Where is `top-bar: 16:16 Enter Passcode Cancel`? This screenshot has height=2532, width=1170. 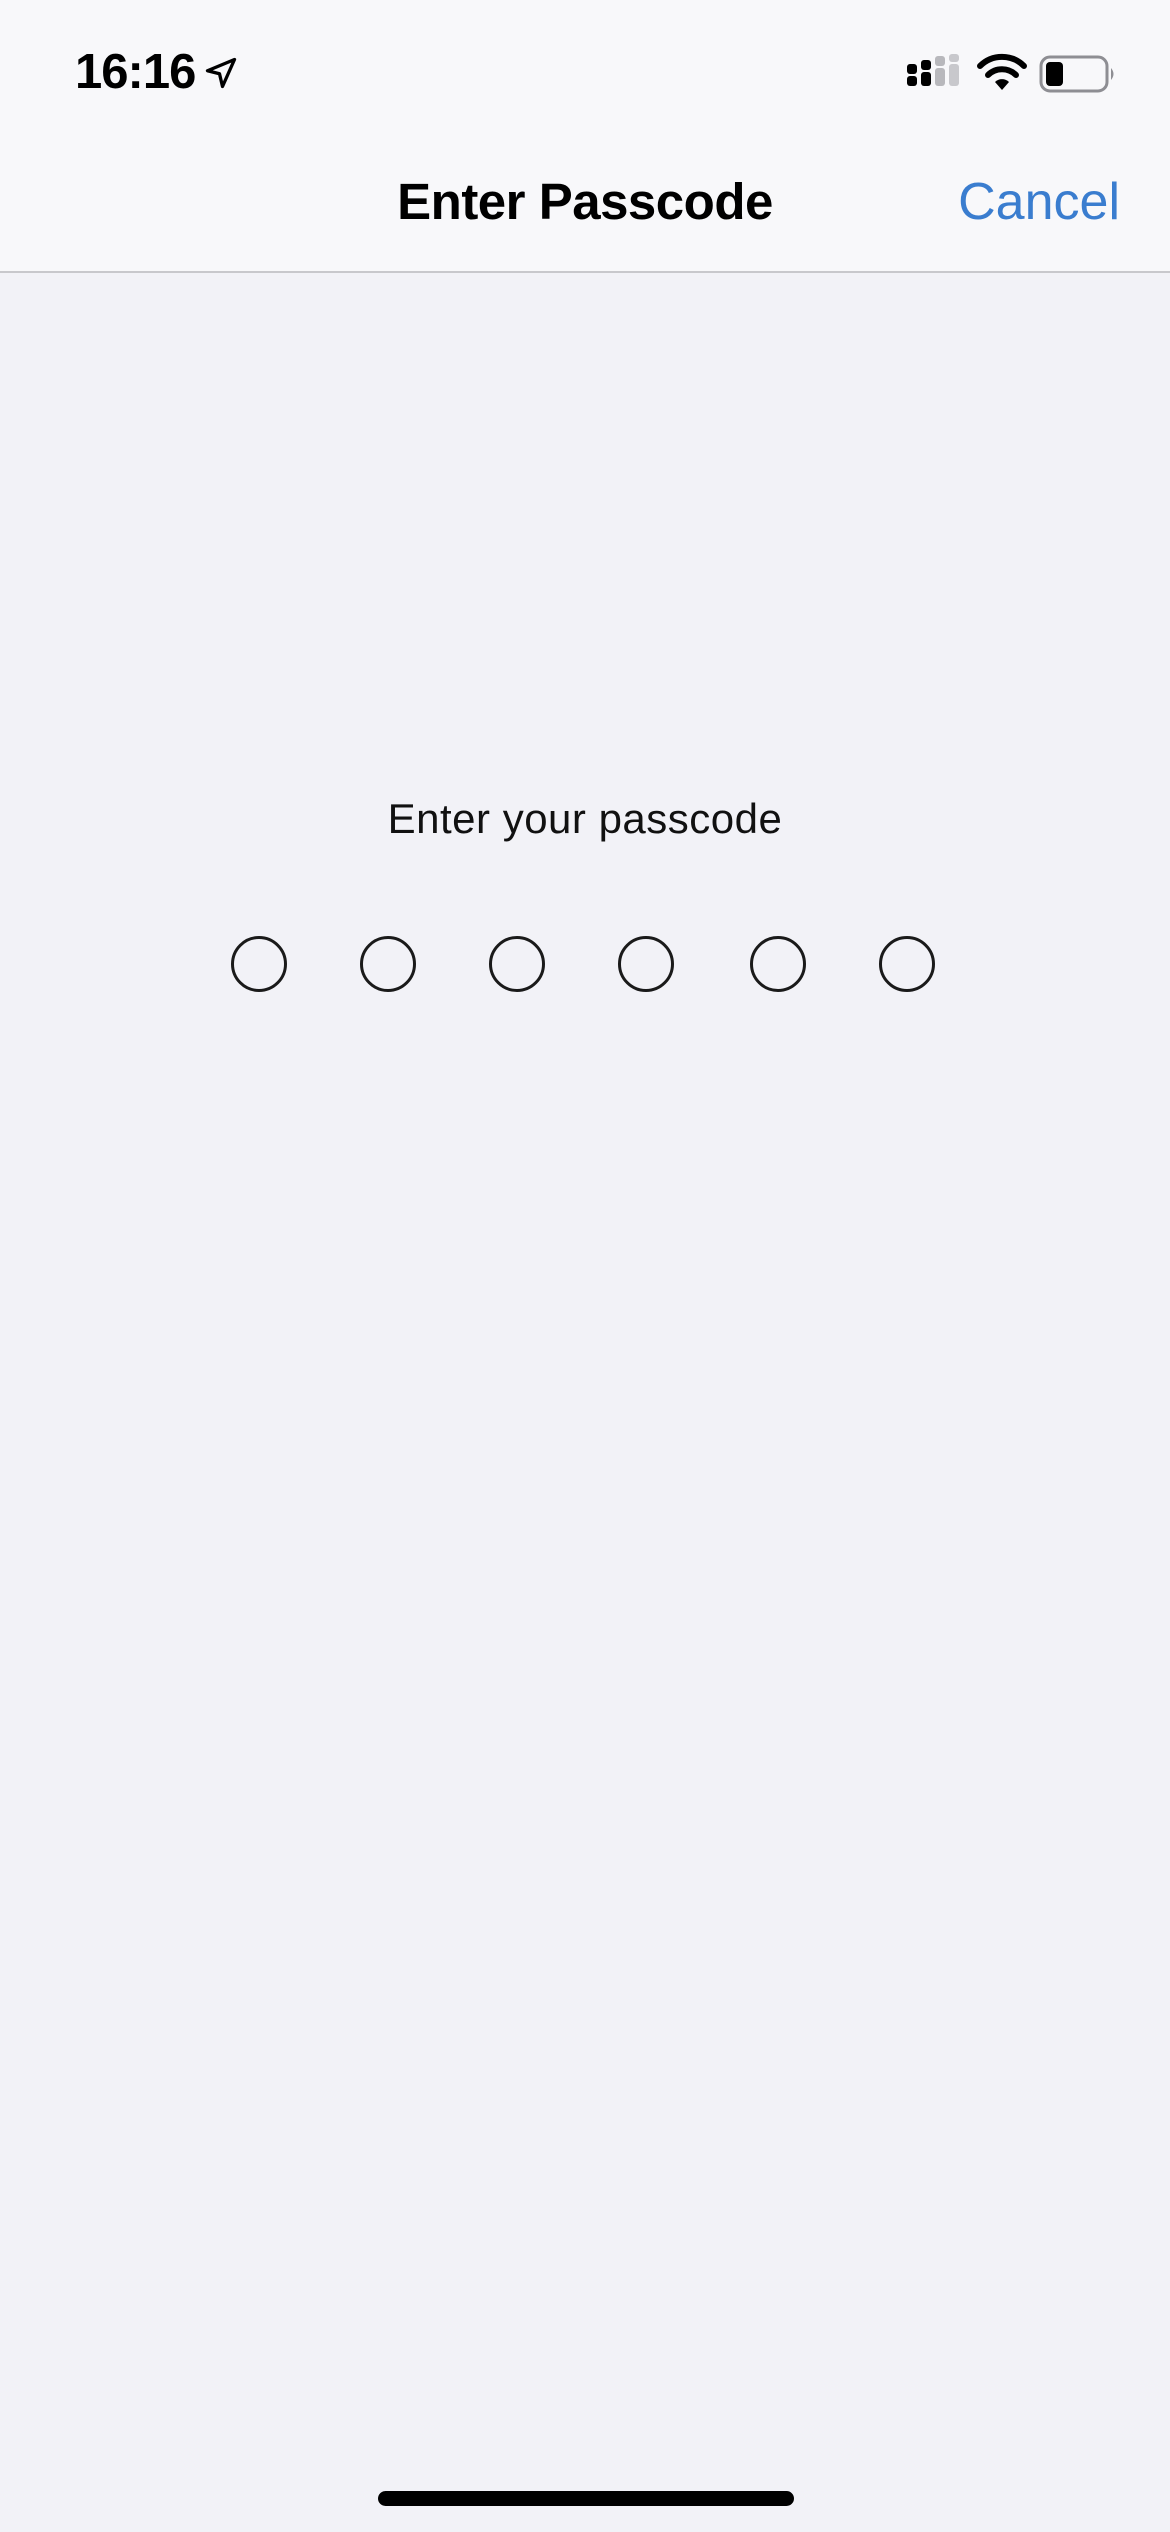 top-bar: 16:16 Enter Passcode Cancel is located at coordinates (585, 136).